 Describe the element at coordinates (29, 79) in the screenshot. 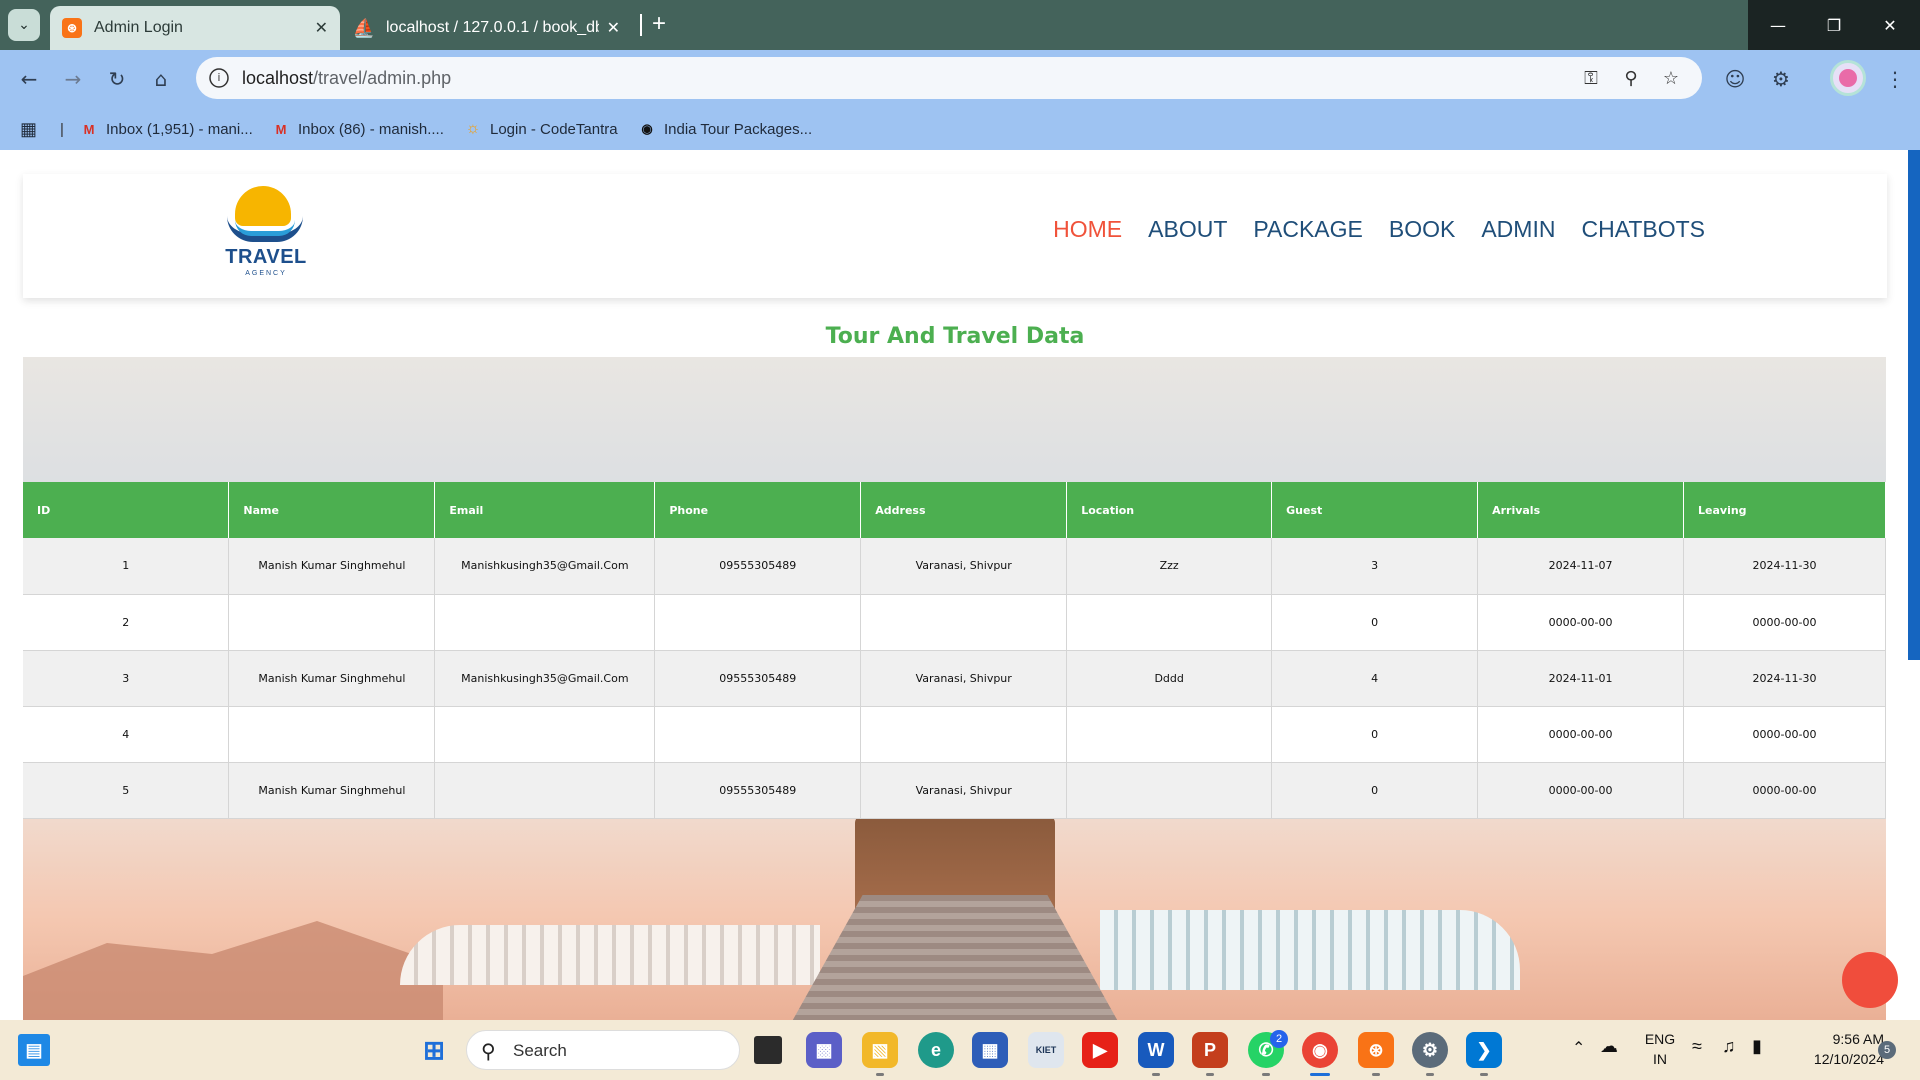

I see `back-icon: ←` at that location.